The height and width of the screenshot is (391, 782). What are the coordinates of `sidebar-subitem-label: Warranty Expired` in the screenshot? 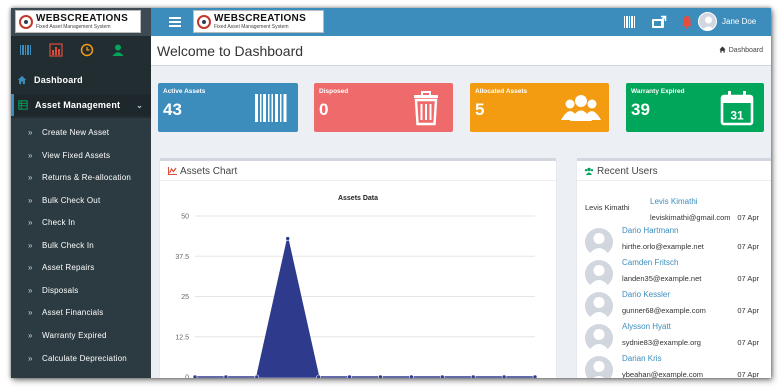 It's located at (74, 335).